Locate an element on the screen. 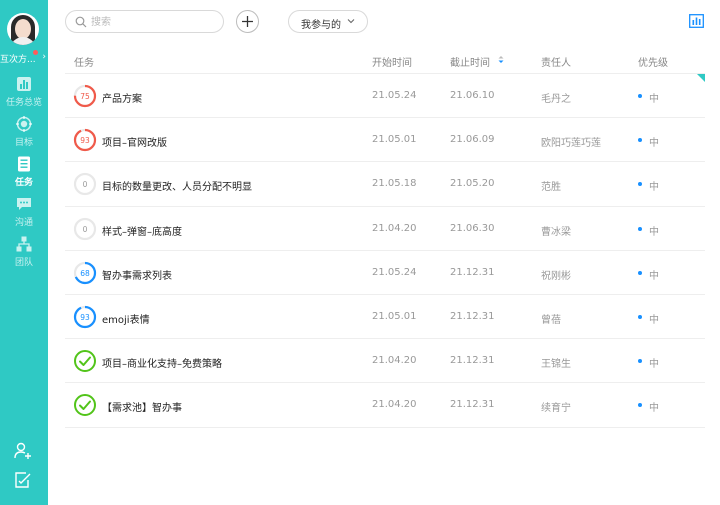 This screenshot has height=505, width=720. table-row: 93 项目–官网改版 21.05.01 21.06.09 欧阳巧莲巧莲 中 is located at coordinates (385, 140).